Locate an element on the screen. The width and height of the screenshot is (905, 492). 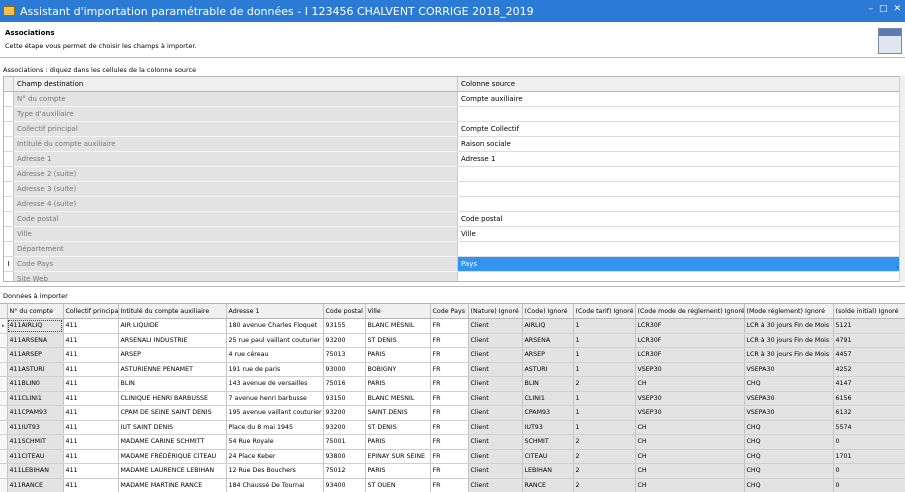
table-cell: 7 avenue henri barbusse is located at coordinates (275, 398).